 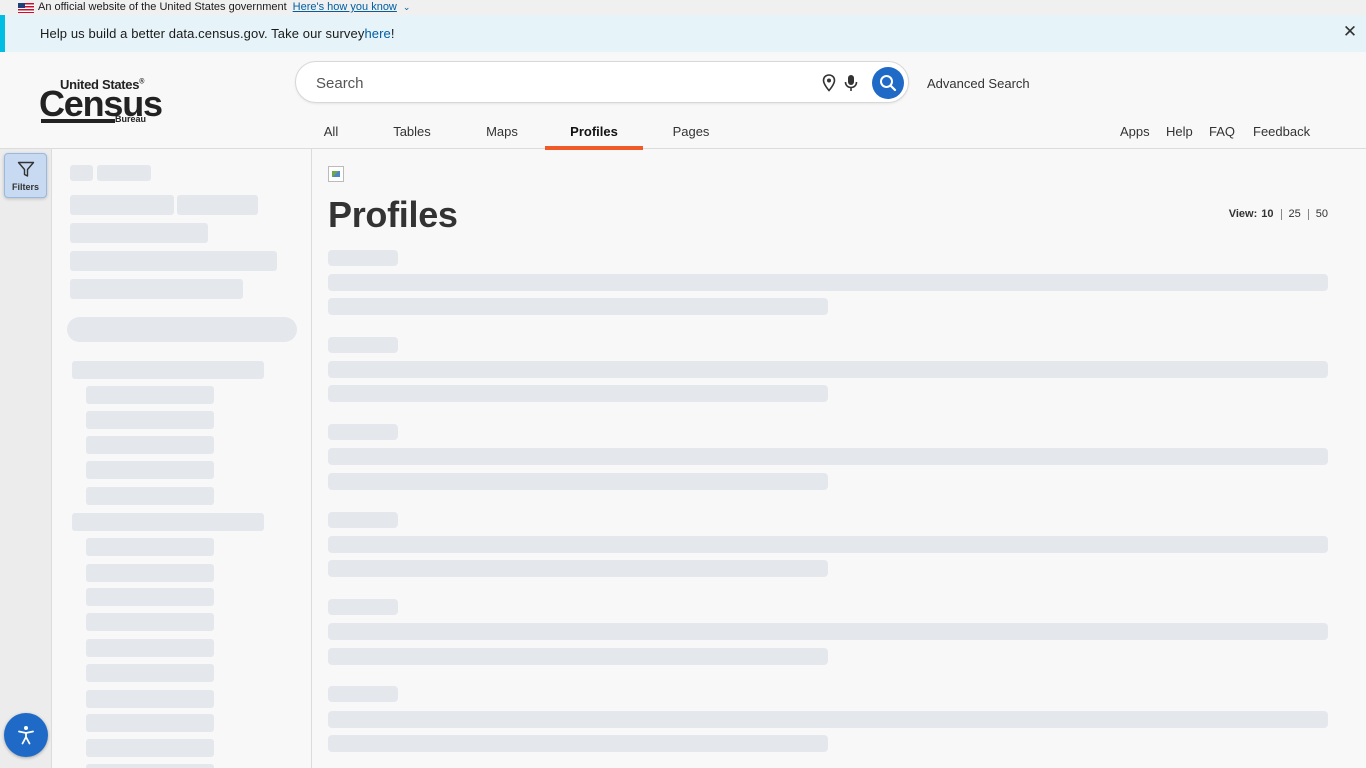 What do you see at coordinates (26, 458) in the screenshot?
I see `left-rail: Filters` at bounding box center [26, 458].